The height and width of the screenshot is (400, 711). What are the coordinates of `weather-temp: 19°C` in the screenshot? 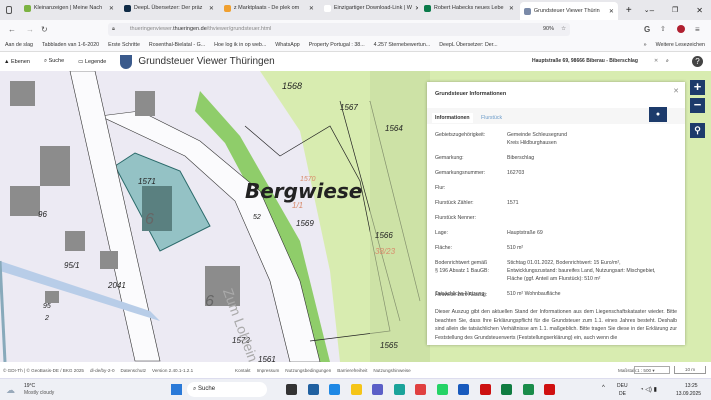 It's located at (29, 386).